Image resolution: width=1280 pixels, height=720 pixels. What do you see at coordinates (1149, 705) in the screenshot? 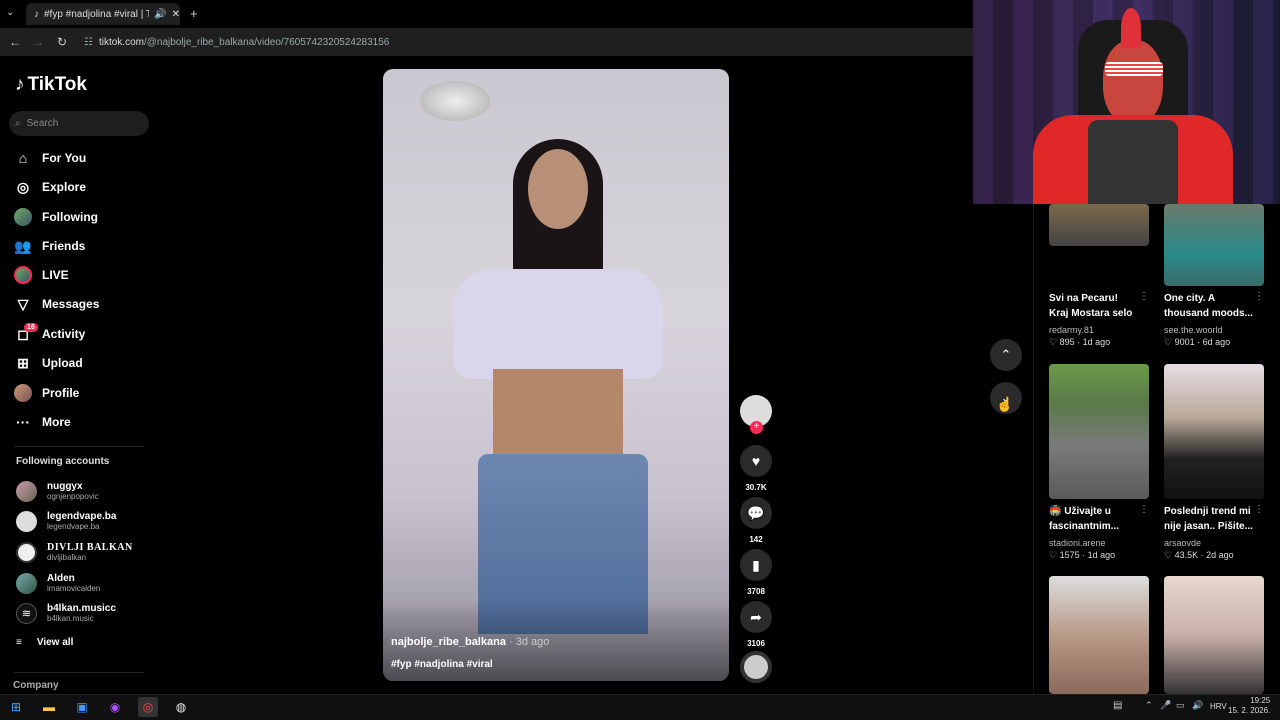
I see `tray-arrow-icon: ⌃` at bounding box center [1149, 705].